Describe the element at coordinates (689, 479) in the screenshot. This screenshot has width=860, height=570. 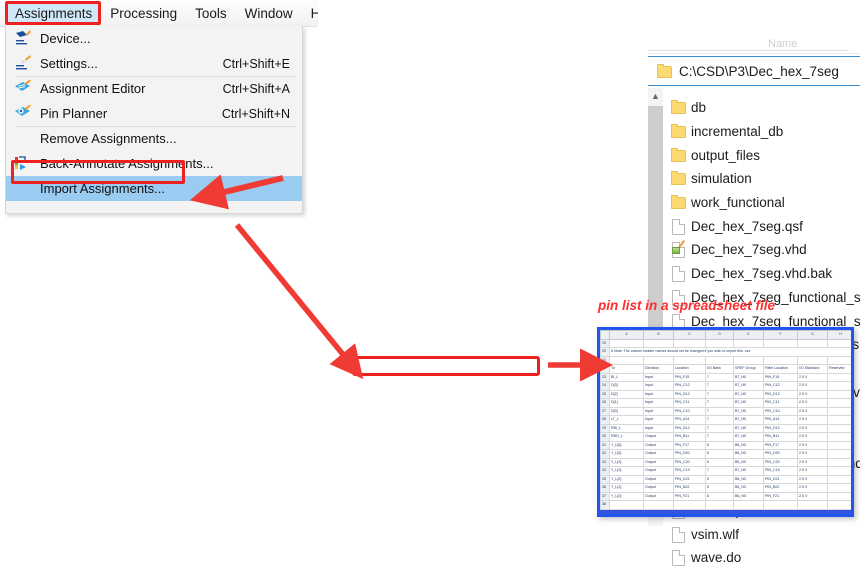
I see `cell-location: PIN_D21` at that location.